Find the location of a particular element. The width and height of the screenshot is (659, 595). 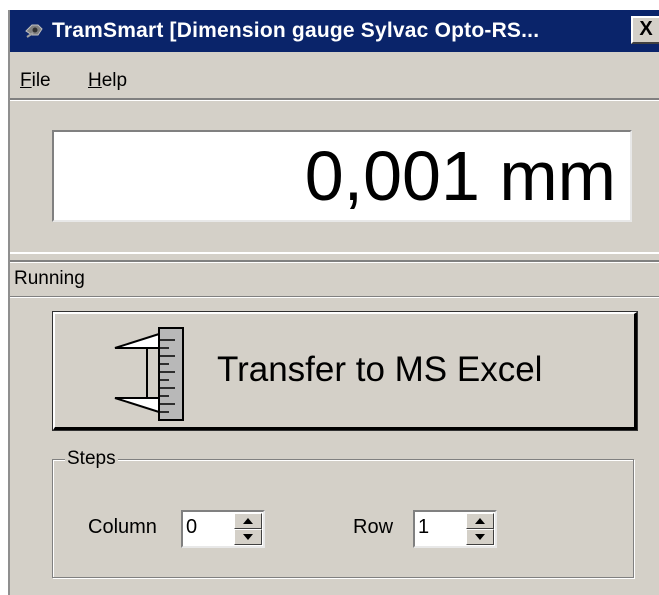

close-button: X is located at coordinates (645, 30).